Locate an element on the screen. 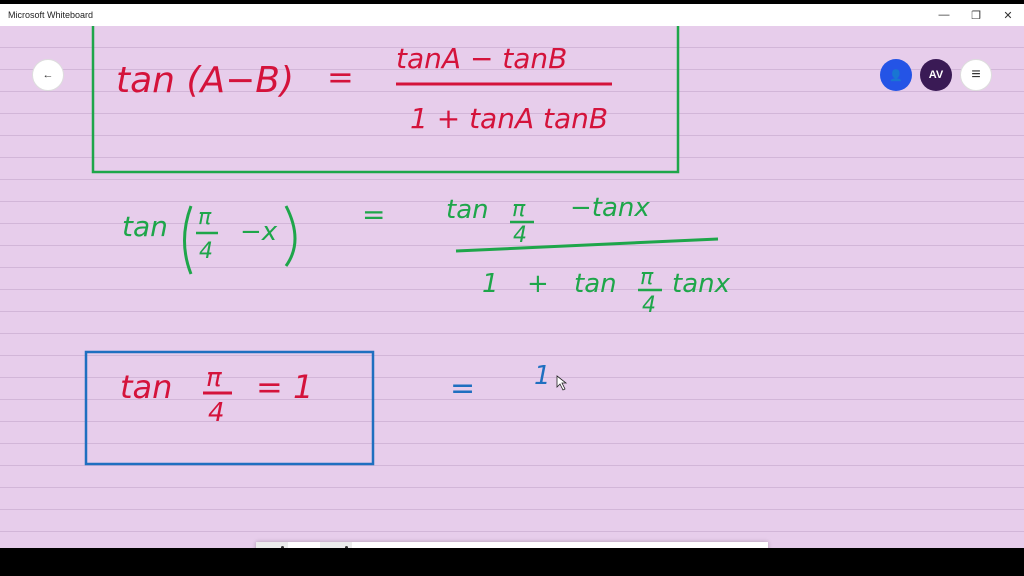 Image resolution: width=1024 pixels, height=576 pixels. ink-equals-one-3: = 1 is located at coordinates (284, 387).